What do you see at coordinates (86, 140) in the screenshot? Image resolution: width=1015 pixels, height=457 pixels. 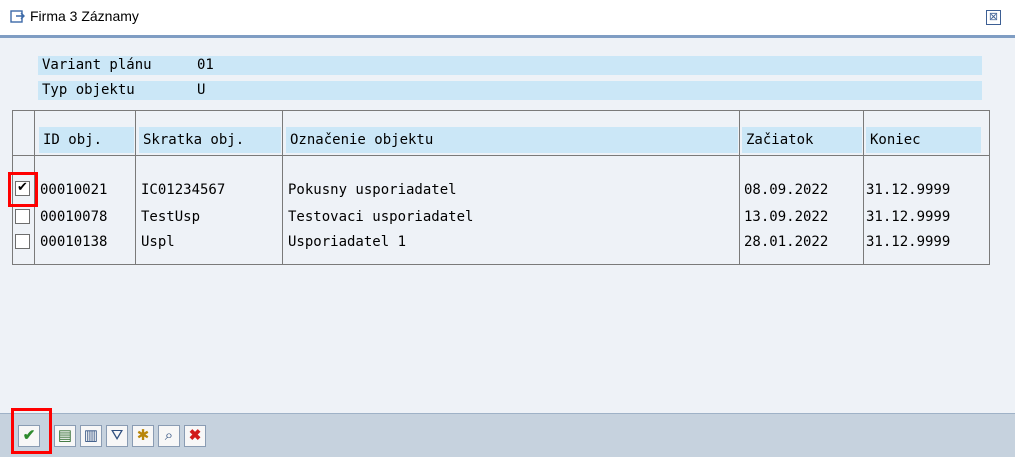 I see `col-header-id: ID obj.` at bounding box center [86, 140].